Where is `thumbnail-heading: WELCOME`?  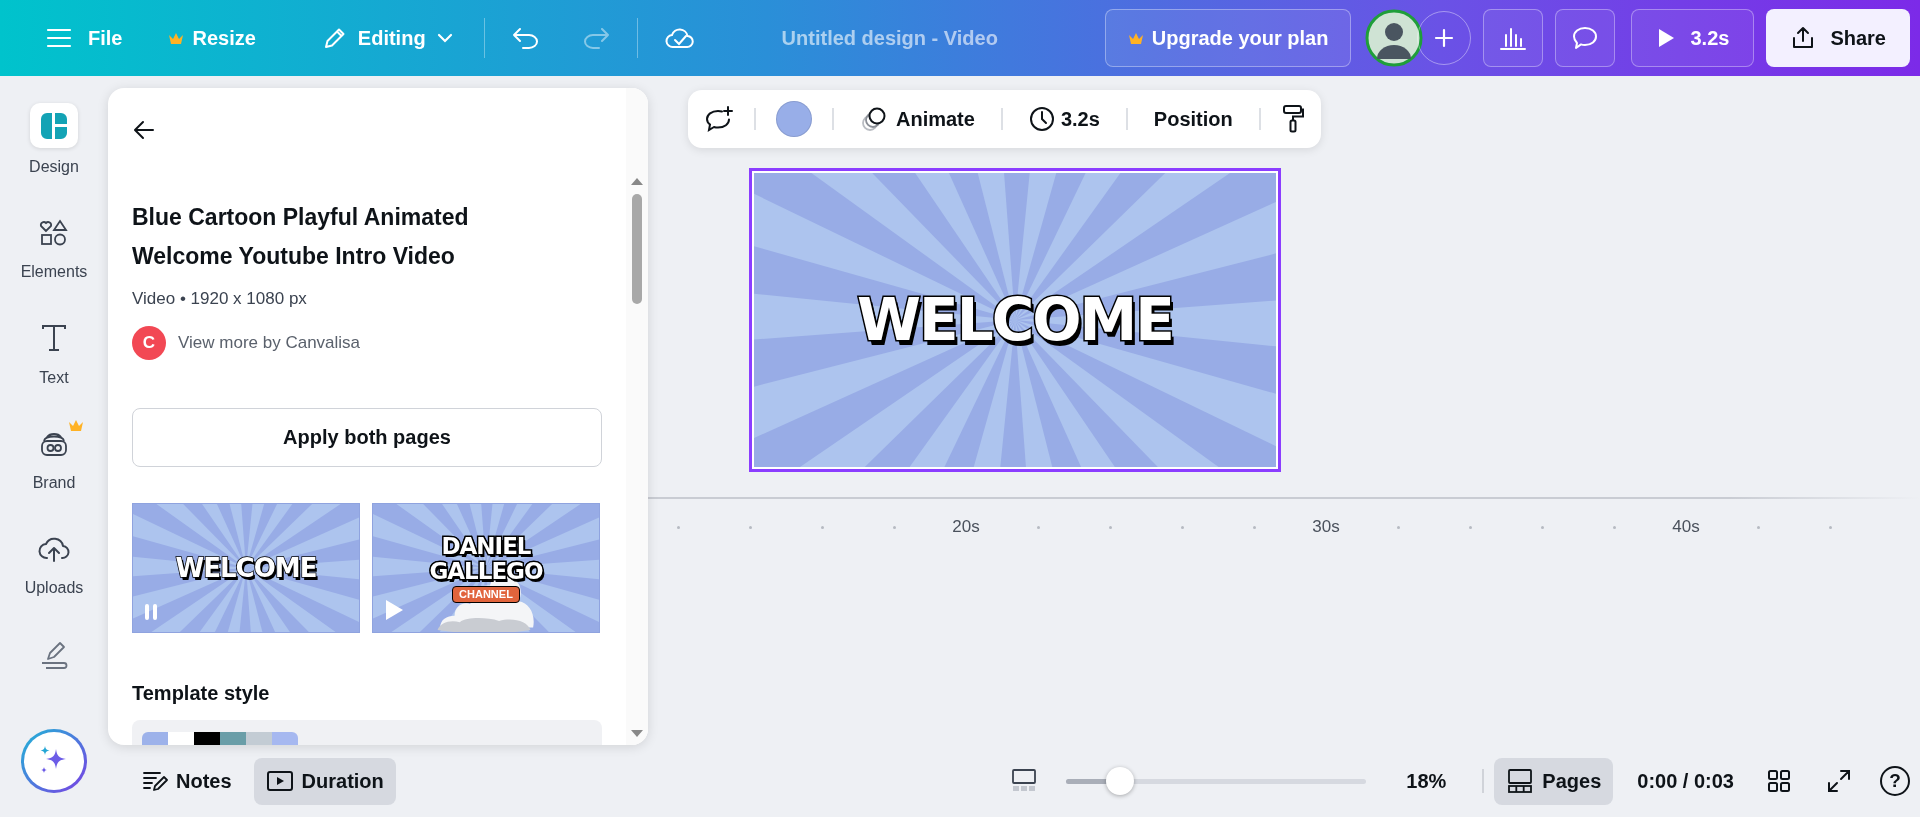 thumbnail-heading: WELCOME is located at coordinates (246, 568).